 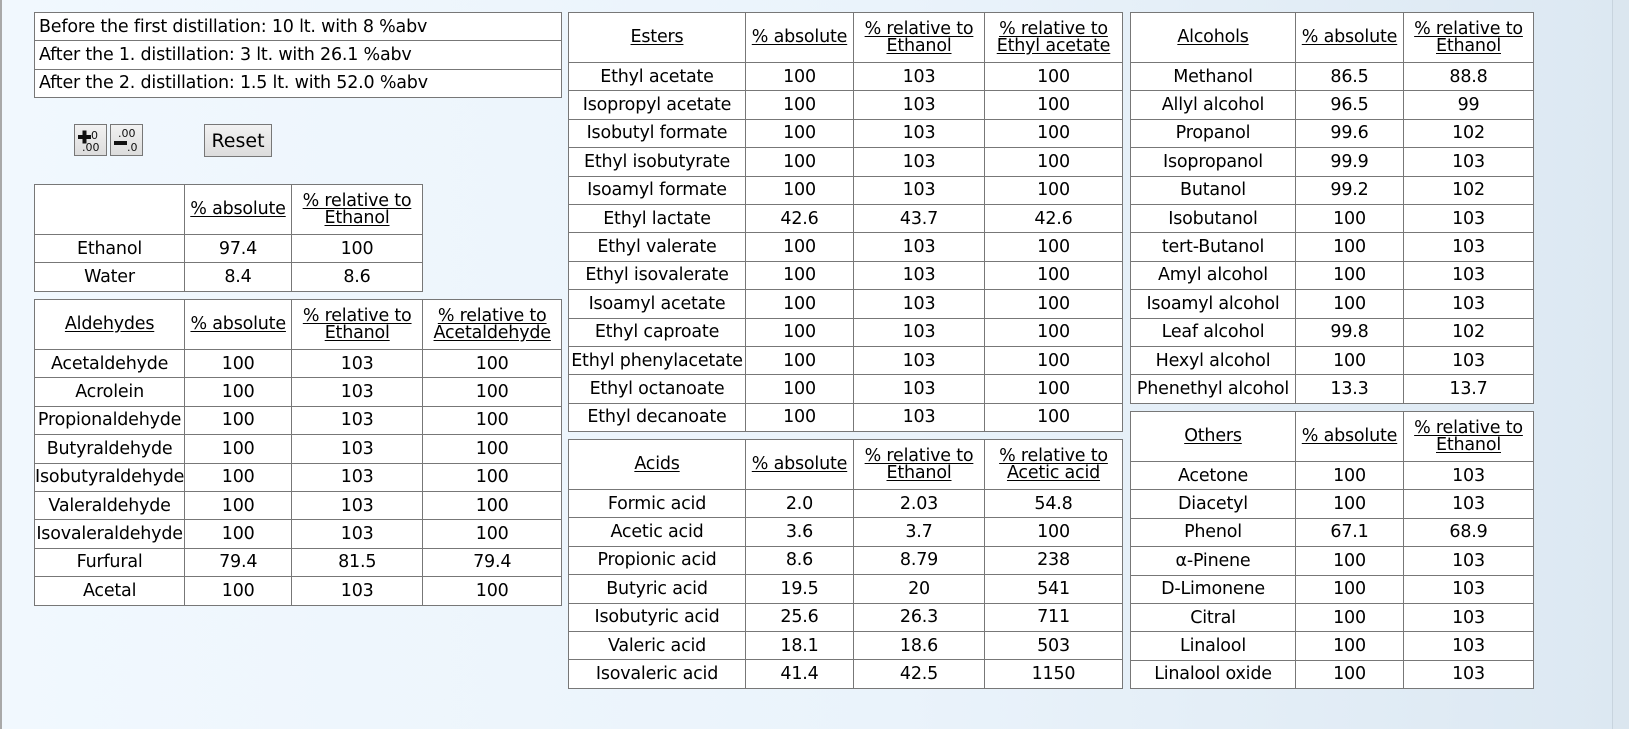 What do you see at coordinates (127, 133) in the screenshot?
I see `svg-text: .00` at bounding box center [127, 133].